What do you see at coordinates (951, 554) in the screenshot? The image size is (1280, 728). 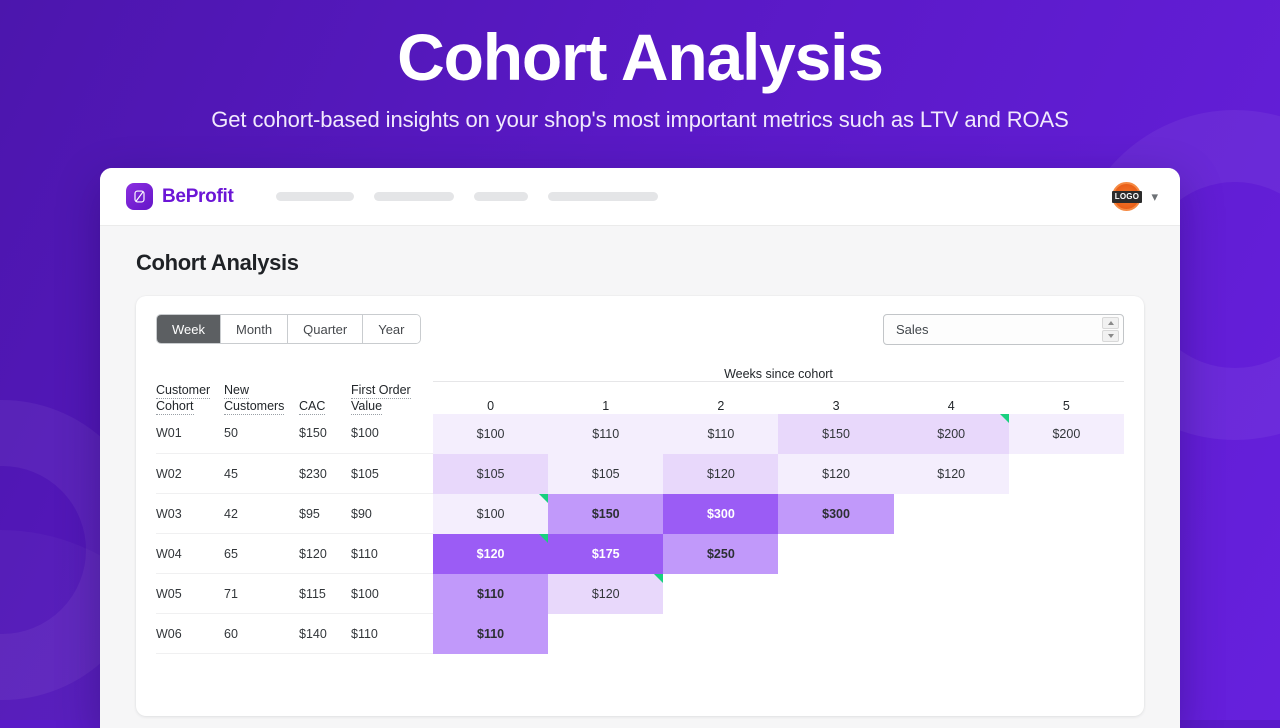 I see `heatmap-cell-w04-w4` at bounding box center [951, 554].